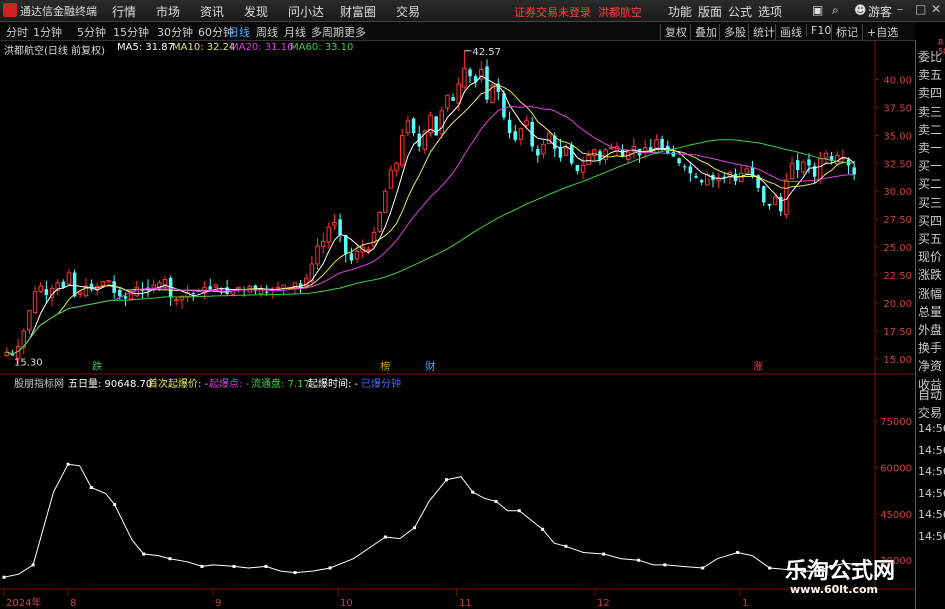 The width and height of the screenshot is (945, 609). What do you see at coordinates (930, 311) in the screenshot?
I see `sidebar-item-14: 总量` at bounding box center [930, 311].